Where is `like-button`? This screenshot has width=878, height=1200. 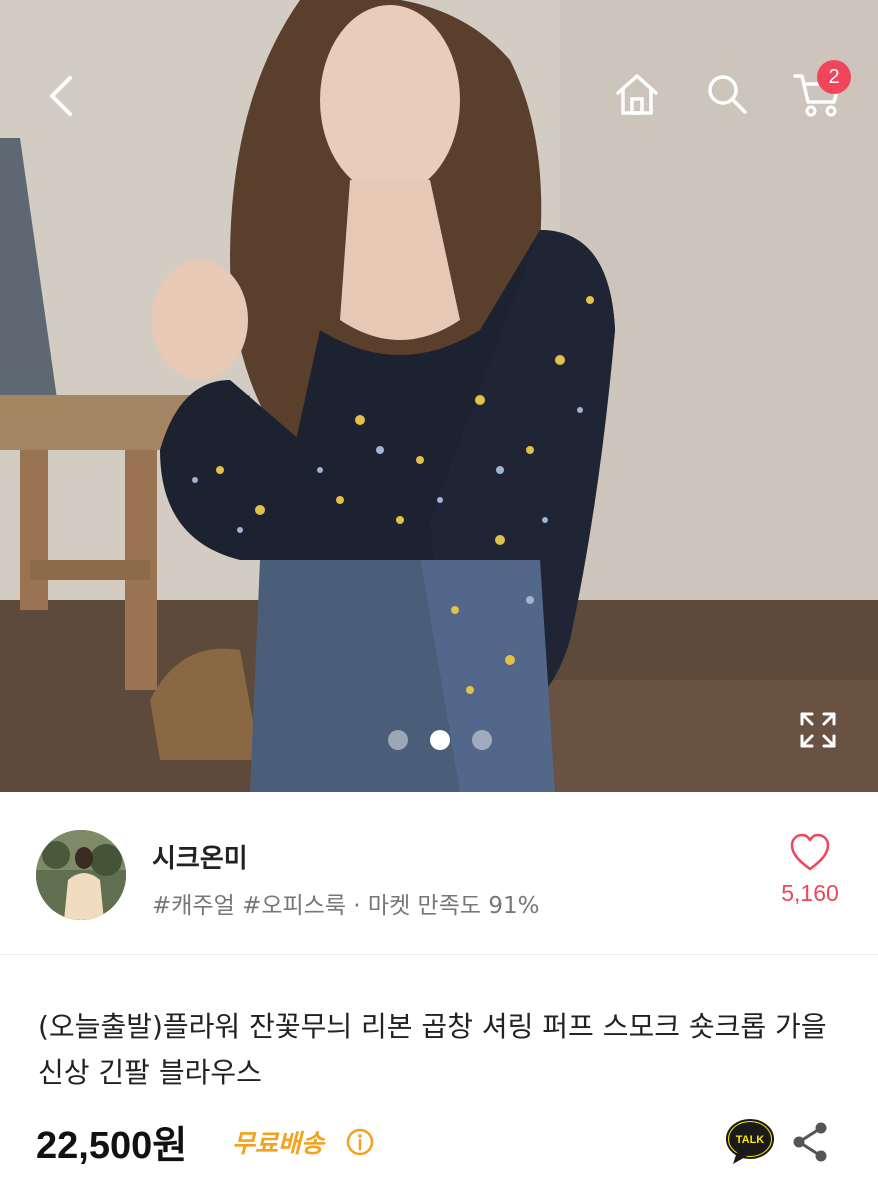 like-button is located at coordinates (810, 852).